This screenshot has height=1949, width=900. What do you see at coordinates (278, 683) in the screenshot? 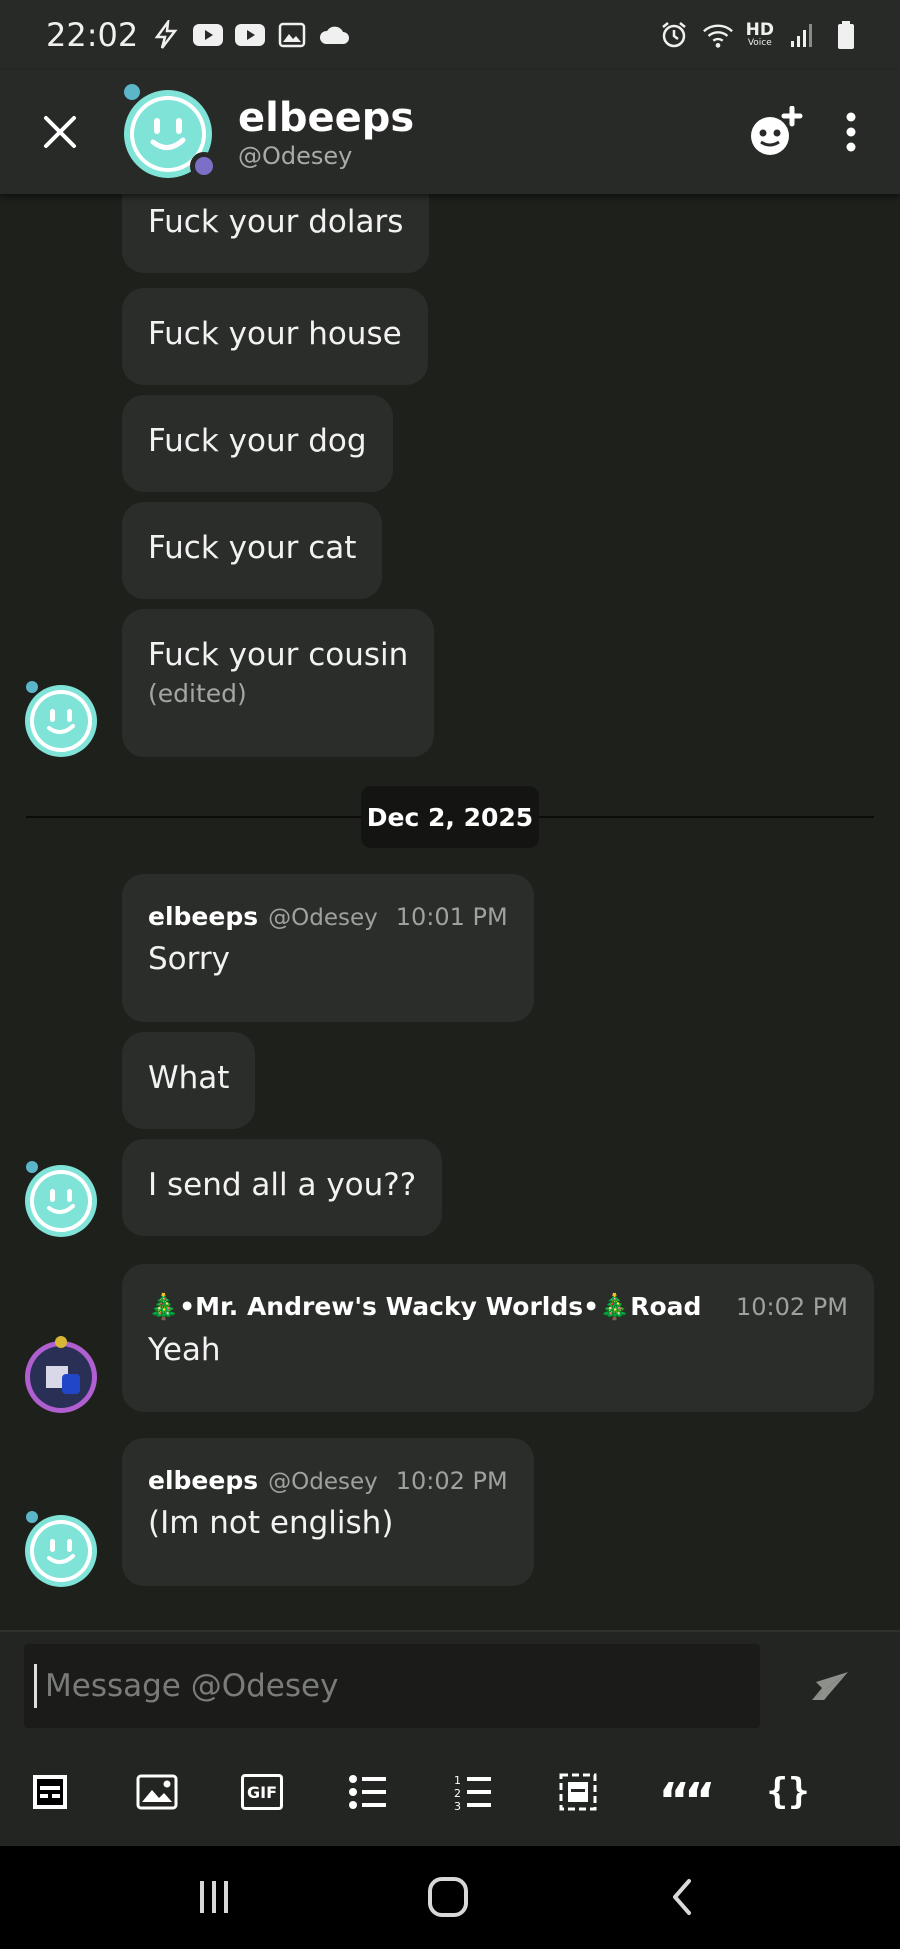
I see `message-bubble: Fuck your cousin (edited)` at bounding box center [278, 683].